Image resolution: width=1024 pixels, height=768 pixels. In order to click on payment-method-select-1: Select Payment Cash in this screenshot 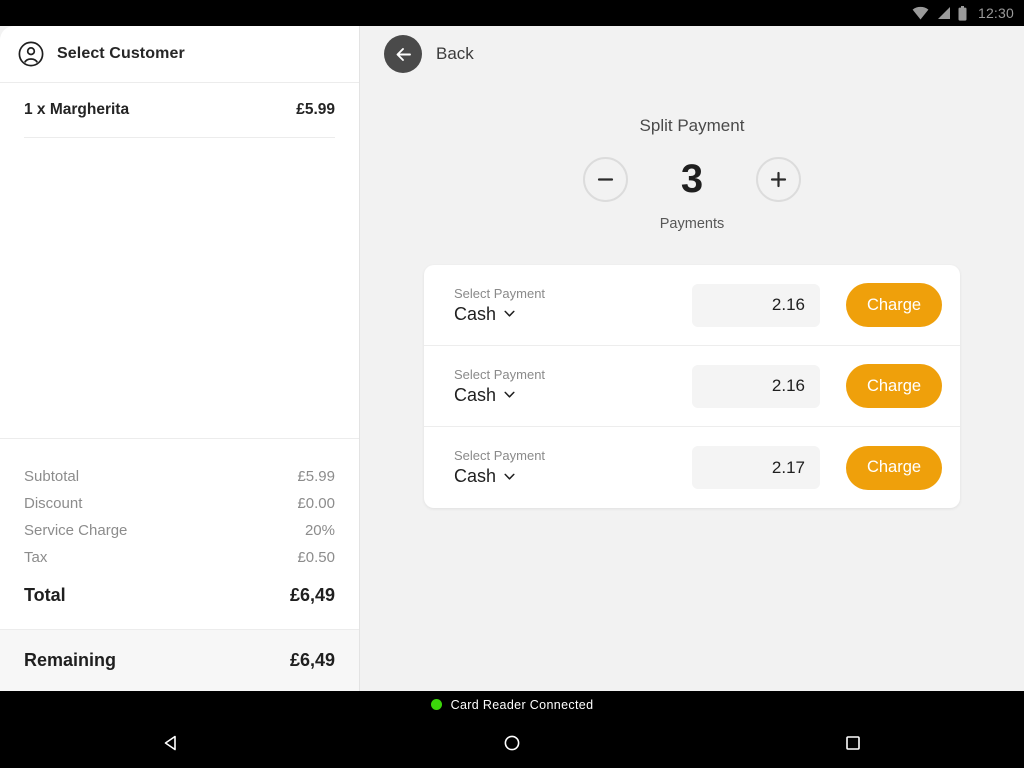, I will do `click(573, 305)`.